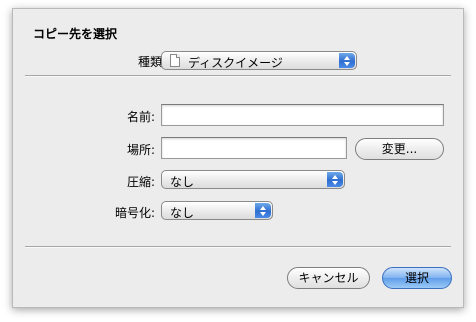  Describe the element at coordinates (238, 247) in the screenshot. I see `bottom-separator` at that location.